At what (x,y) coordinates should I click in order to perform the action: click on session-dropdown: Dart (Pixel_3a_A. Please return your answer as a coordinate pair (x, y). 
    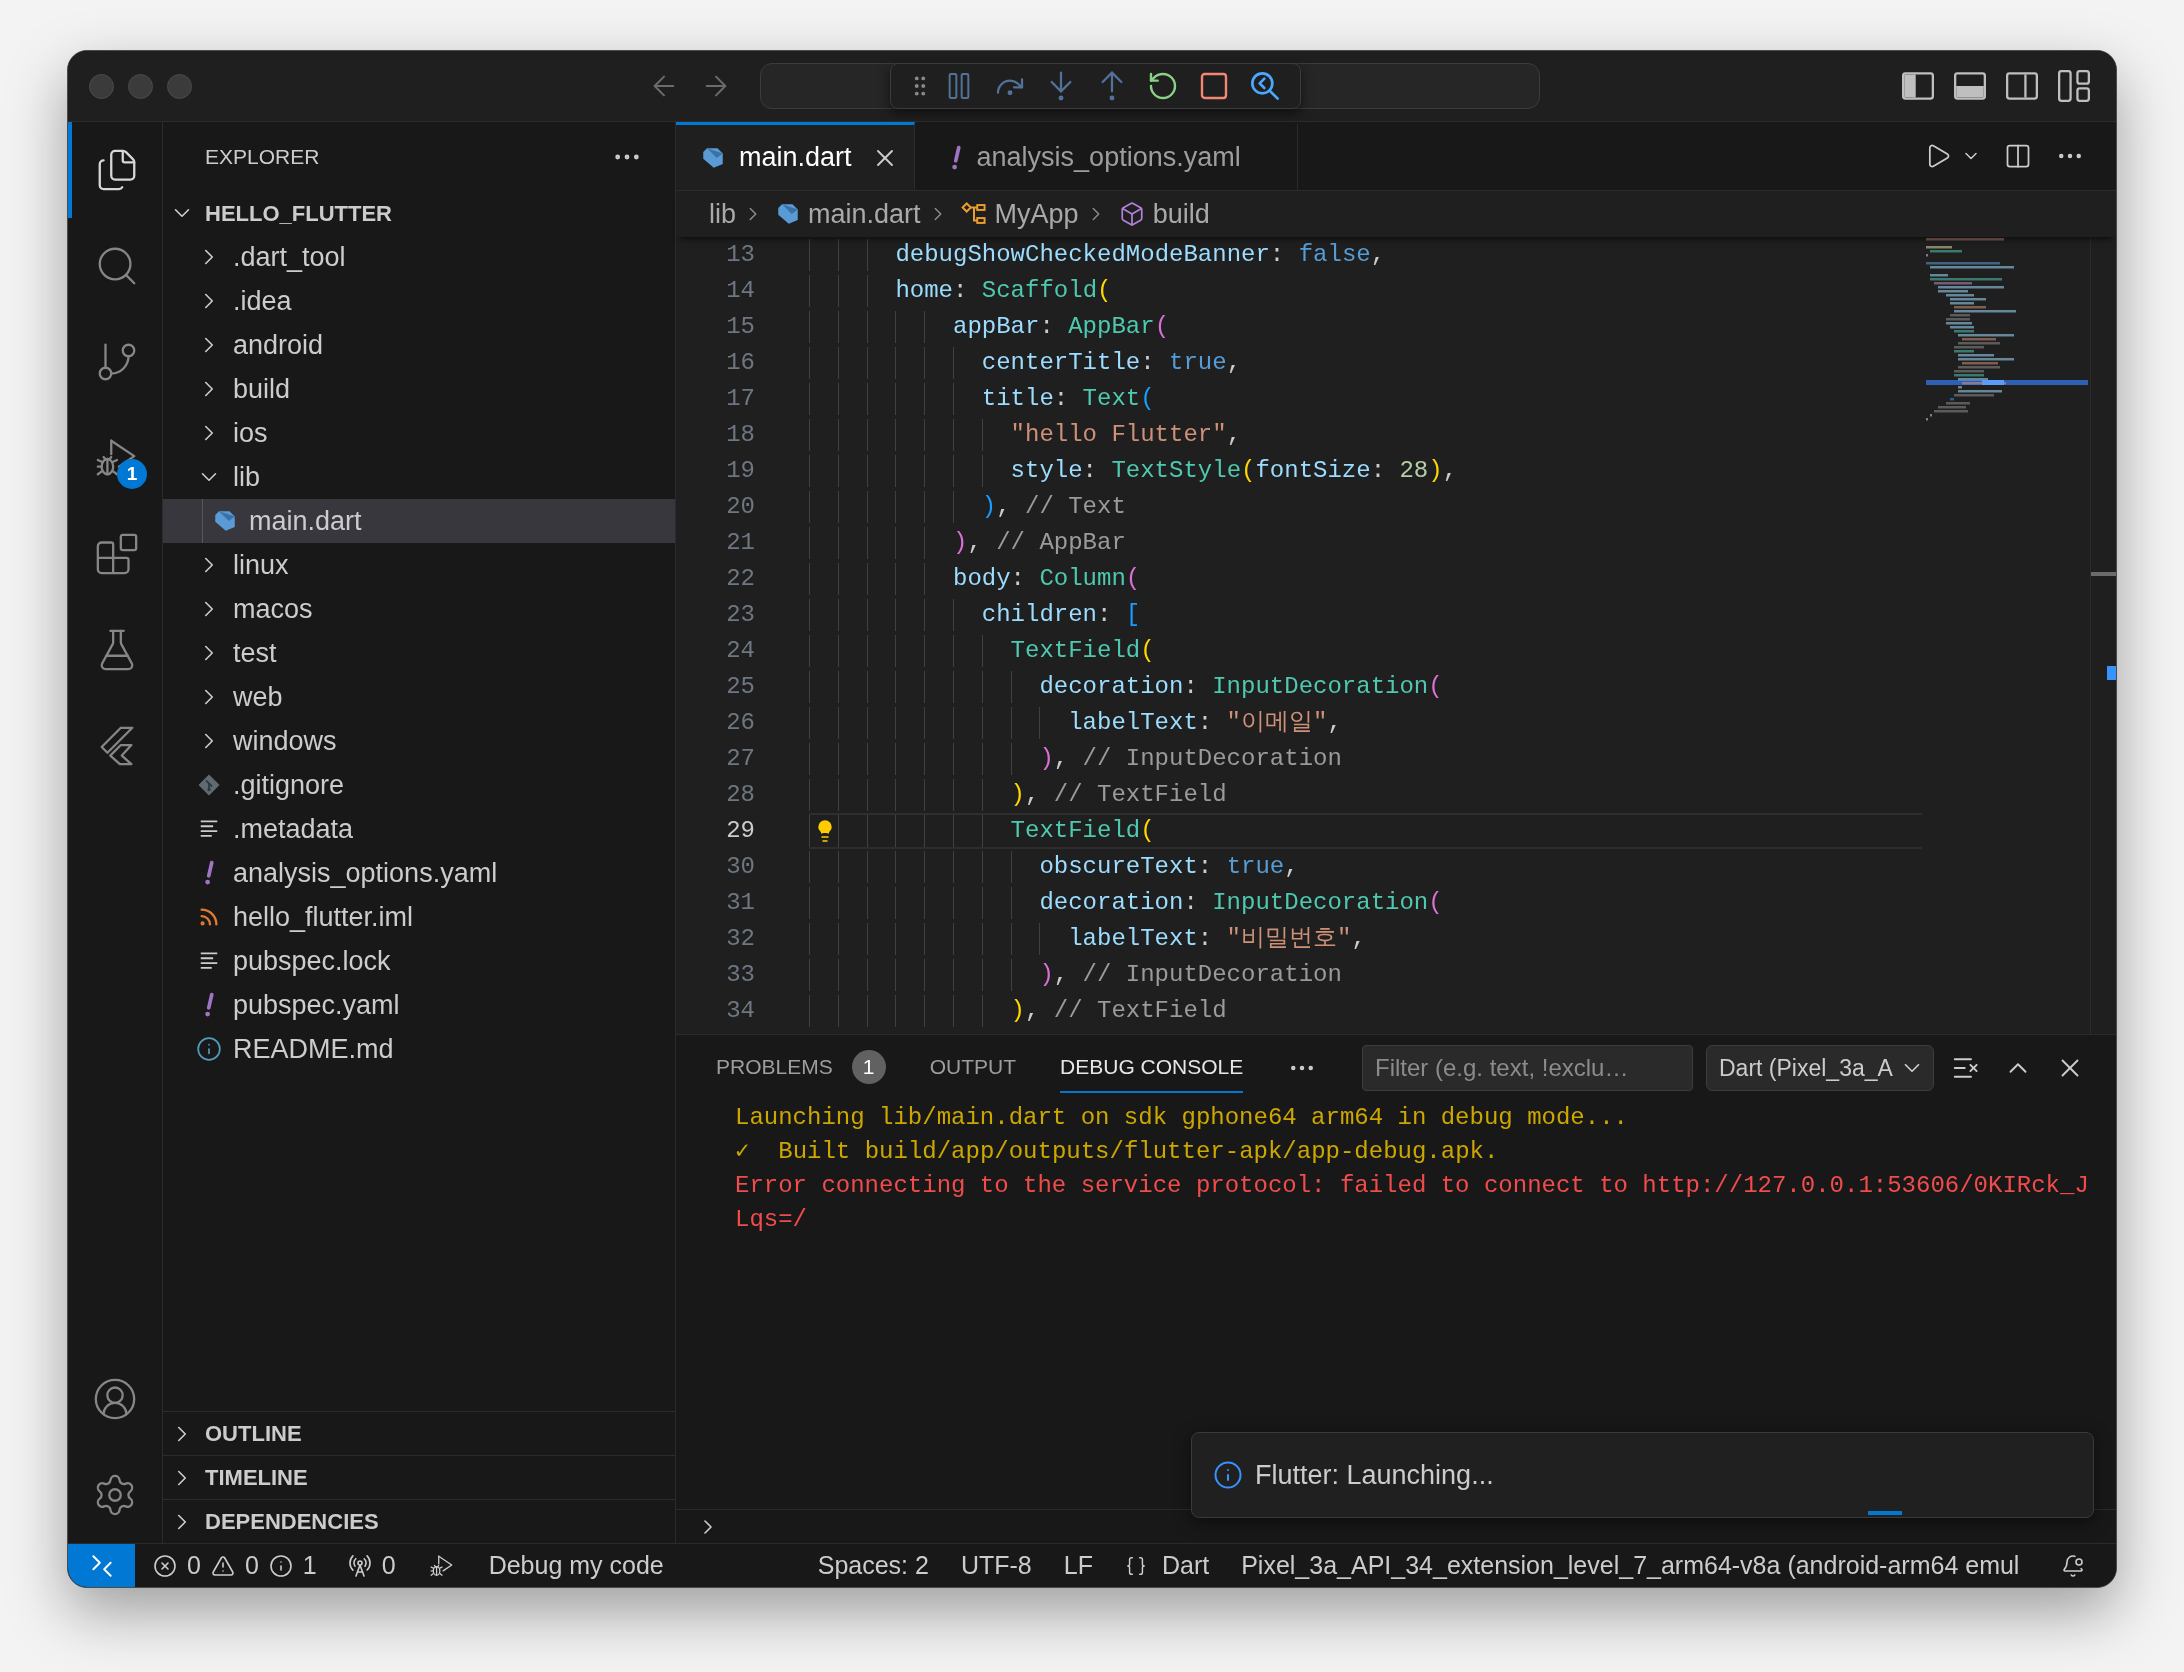
    Looking at the image, I should click on (1820, 1068).